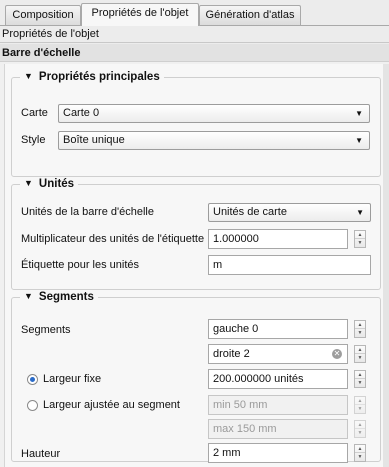 This screenshot has width=389, height=467. I want to click on fit-width-label: Largeur ajustée au segment, so click(111, 405).